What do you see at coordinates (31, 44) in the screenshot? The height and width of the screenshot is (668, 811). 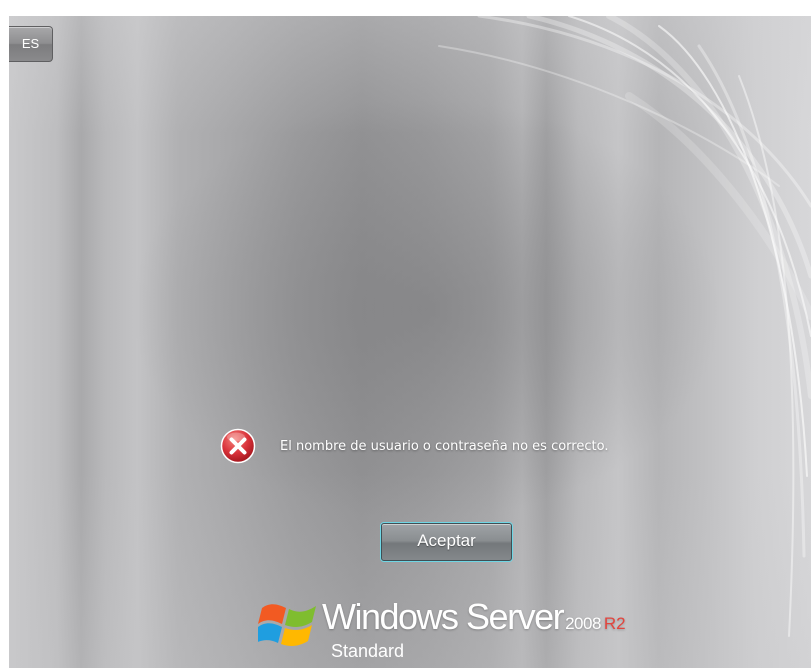 I see `language-button: ES` at bounding box center [31, 44].